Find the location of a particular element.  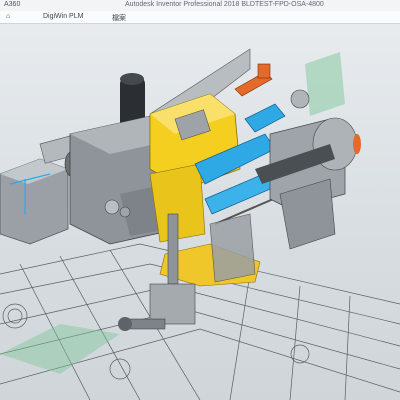

home-icon: ⌂ is located at coordinates (8, 16).